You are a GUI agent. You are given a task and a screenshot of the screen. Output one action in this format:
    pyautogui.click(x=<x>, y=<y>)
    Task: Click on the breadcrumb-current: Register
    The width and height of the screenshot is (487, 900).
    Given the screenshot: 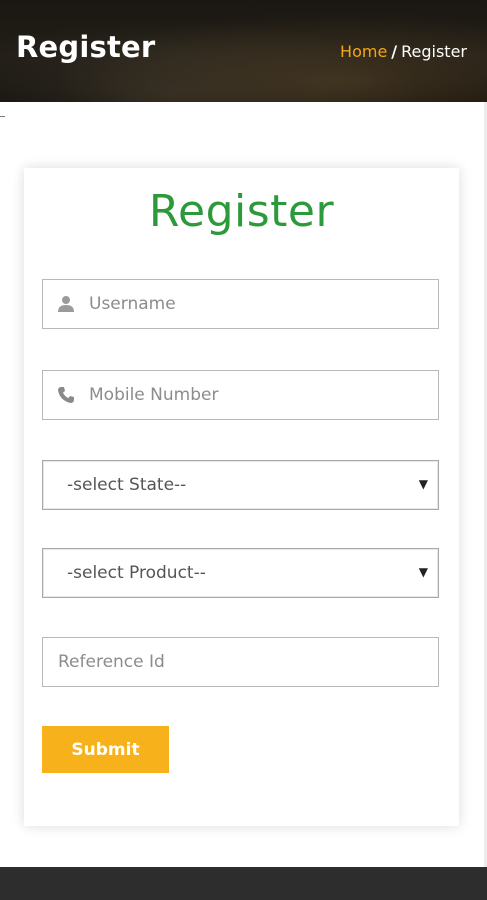 What is the action you would take?
    pyautogui.click(x=434, y=51)
    